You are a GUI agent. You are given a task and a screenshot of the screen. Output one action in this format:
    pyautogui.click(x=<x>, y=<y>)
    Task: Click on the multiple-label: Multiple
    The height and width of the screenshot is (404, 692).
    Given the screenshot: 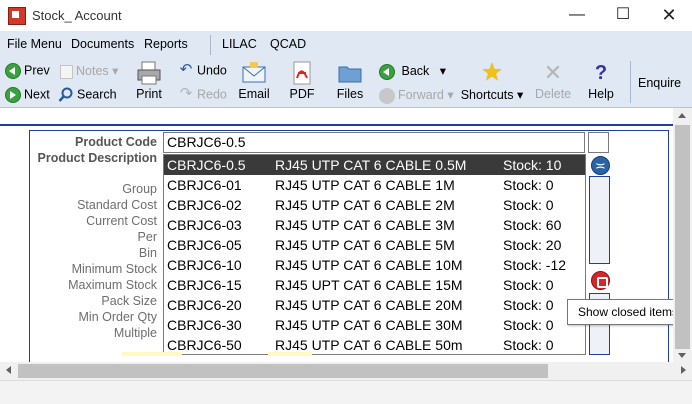 What is the action you would take?
    pyautogui.click(x=135, y=333)
    